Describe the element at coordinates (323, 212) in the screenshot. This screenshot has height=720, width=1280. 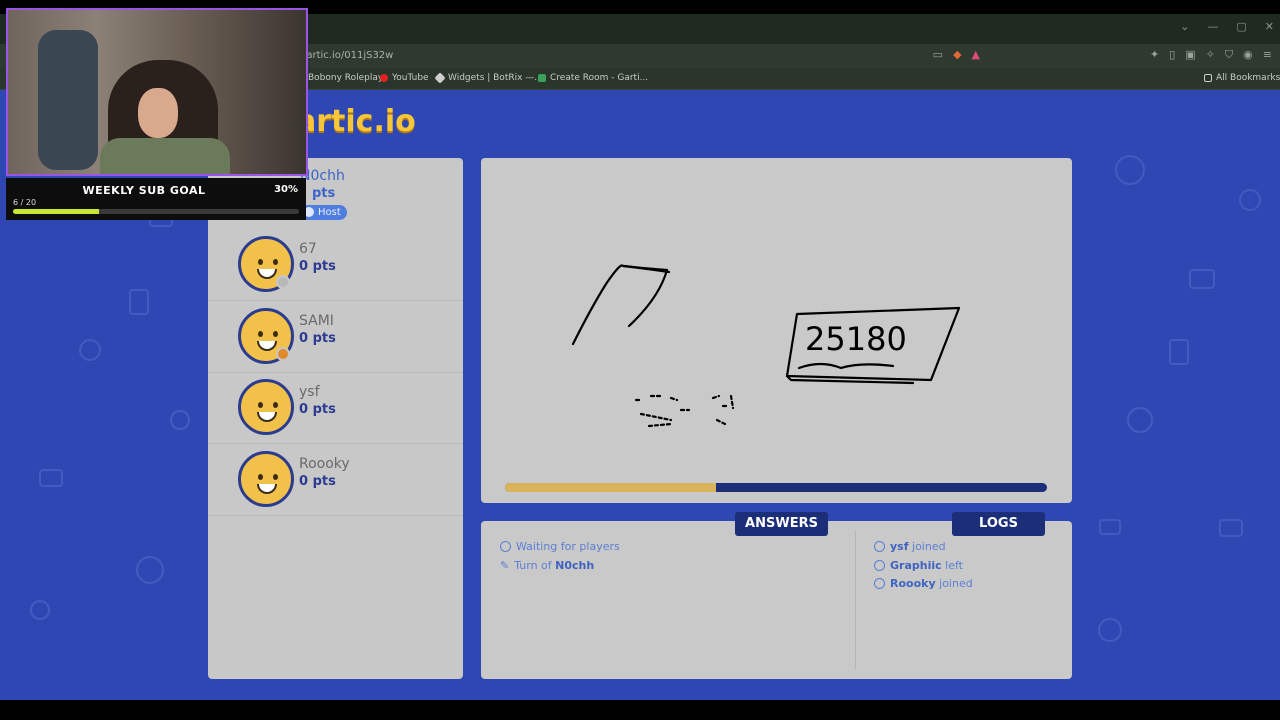
I see `host-badge: Host` at that location.